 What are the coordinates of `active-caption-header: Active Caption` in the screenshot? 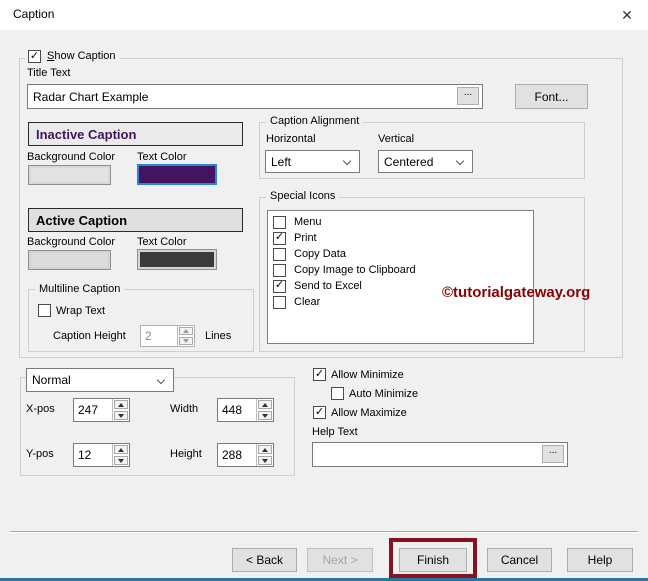 It's located at (135, 220).